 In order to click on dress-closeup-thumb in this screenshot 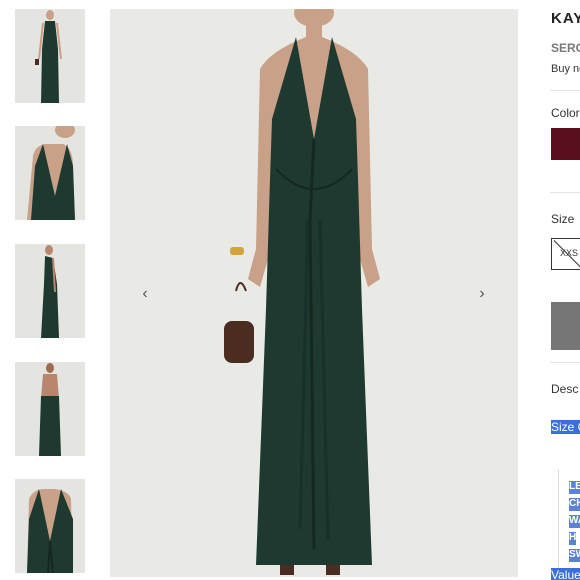, I will do `click(50, 173)`.